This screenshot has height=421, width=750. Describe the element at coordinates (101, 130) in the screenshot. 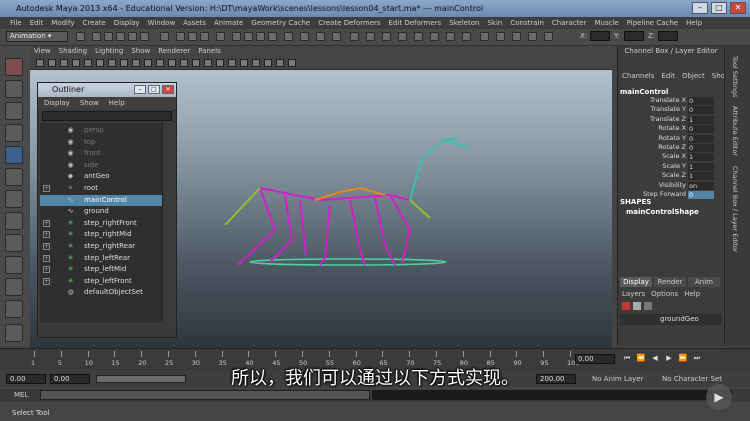

I see `outliner-item-persp: ◉ persp` at that location.